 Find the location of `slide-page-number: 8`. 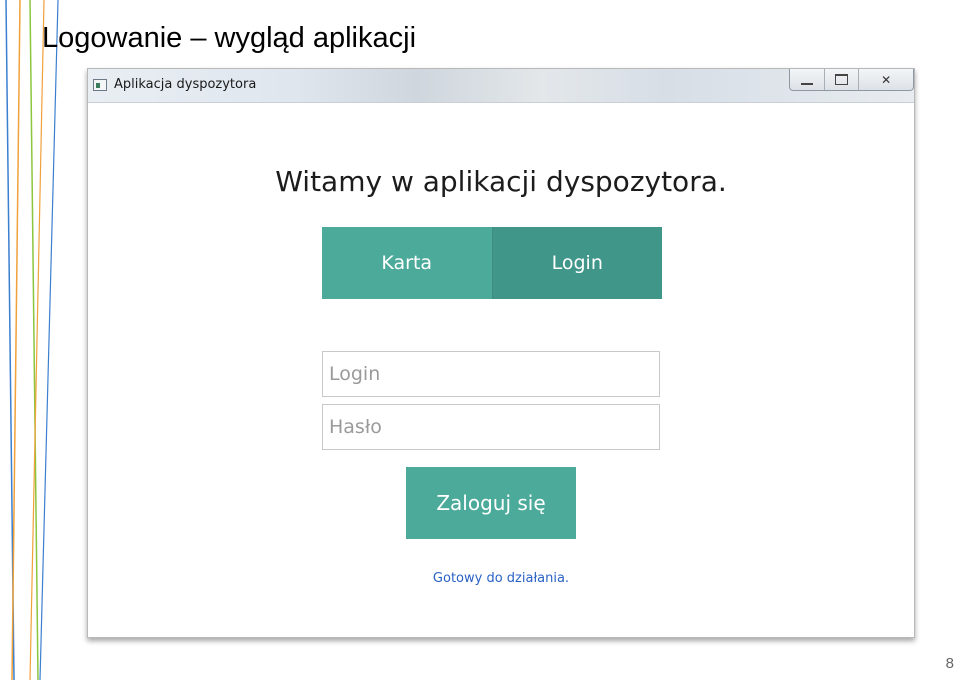

slide-page-number: 8 is located at coordinates (949, 663).